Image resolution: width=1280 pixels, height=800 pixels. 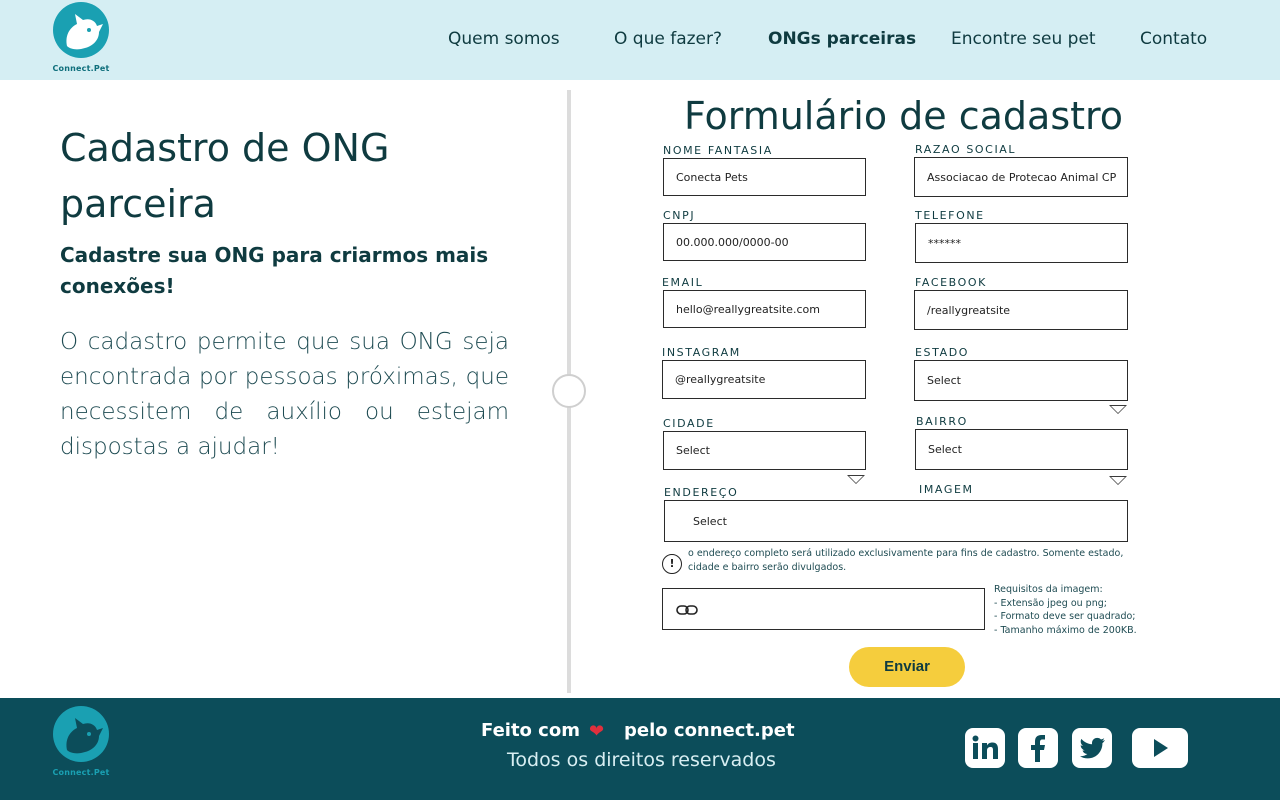 What do you see at coordinates (1038, 748) in the screenshot?
I see `facebook-icon` at bounding box center [1038, 748].